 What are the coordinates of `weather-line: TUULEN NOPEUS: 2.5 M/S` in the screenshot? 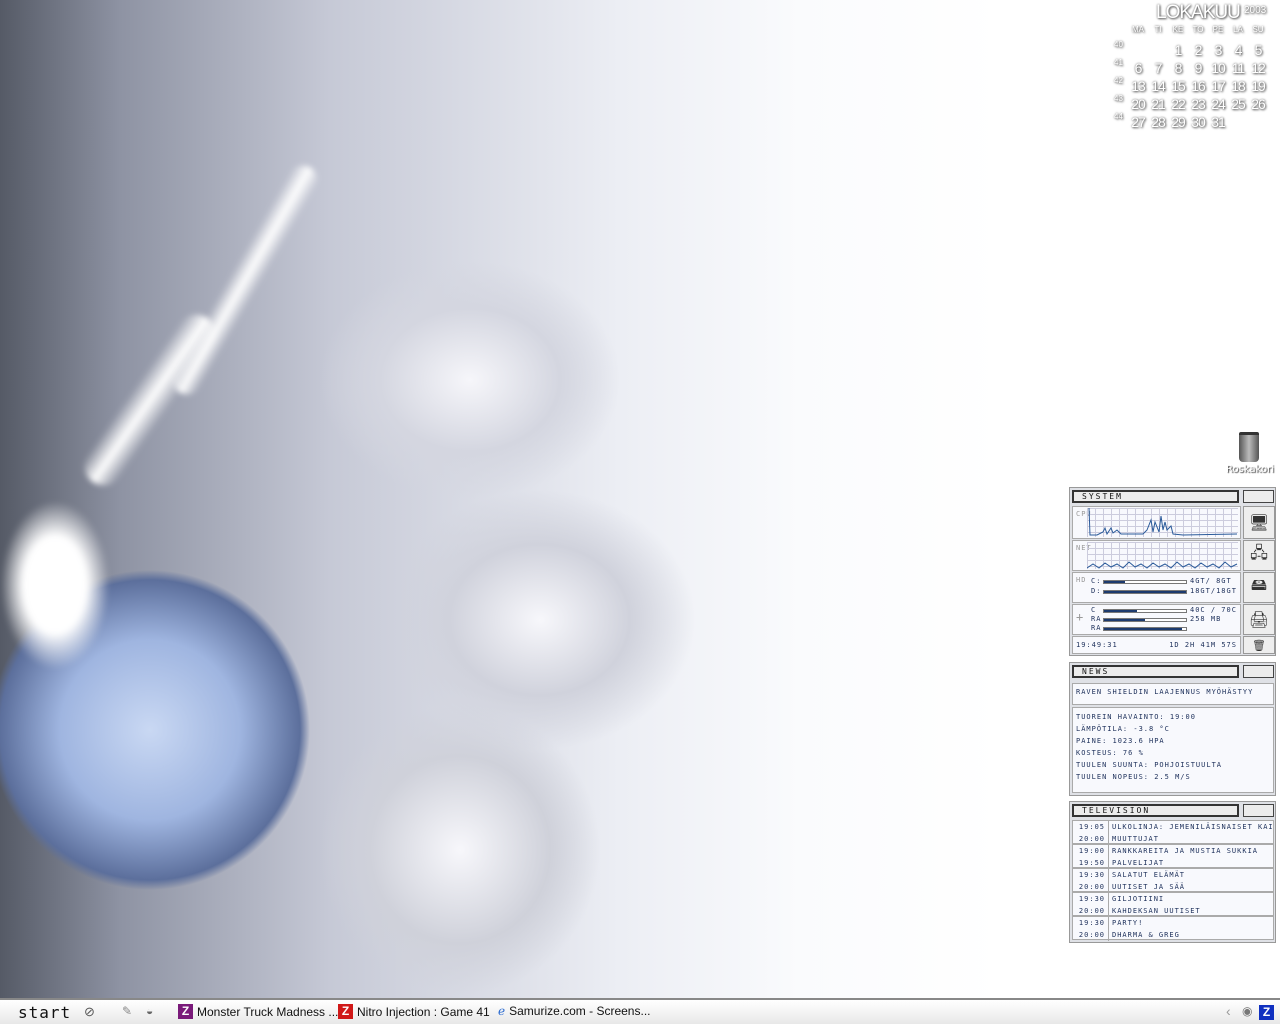 It's located at (1133, 777).